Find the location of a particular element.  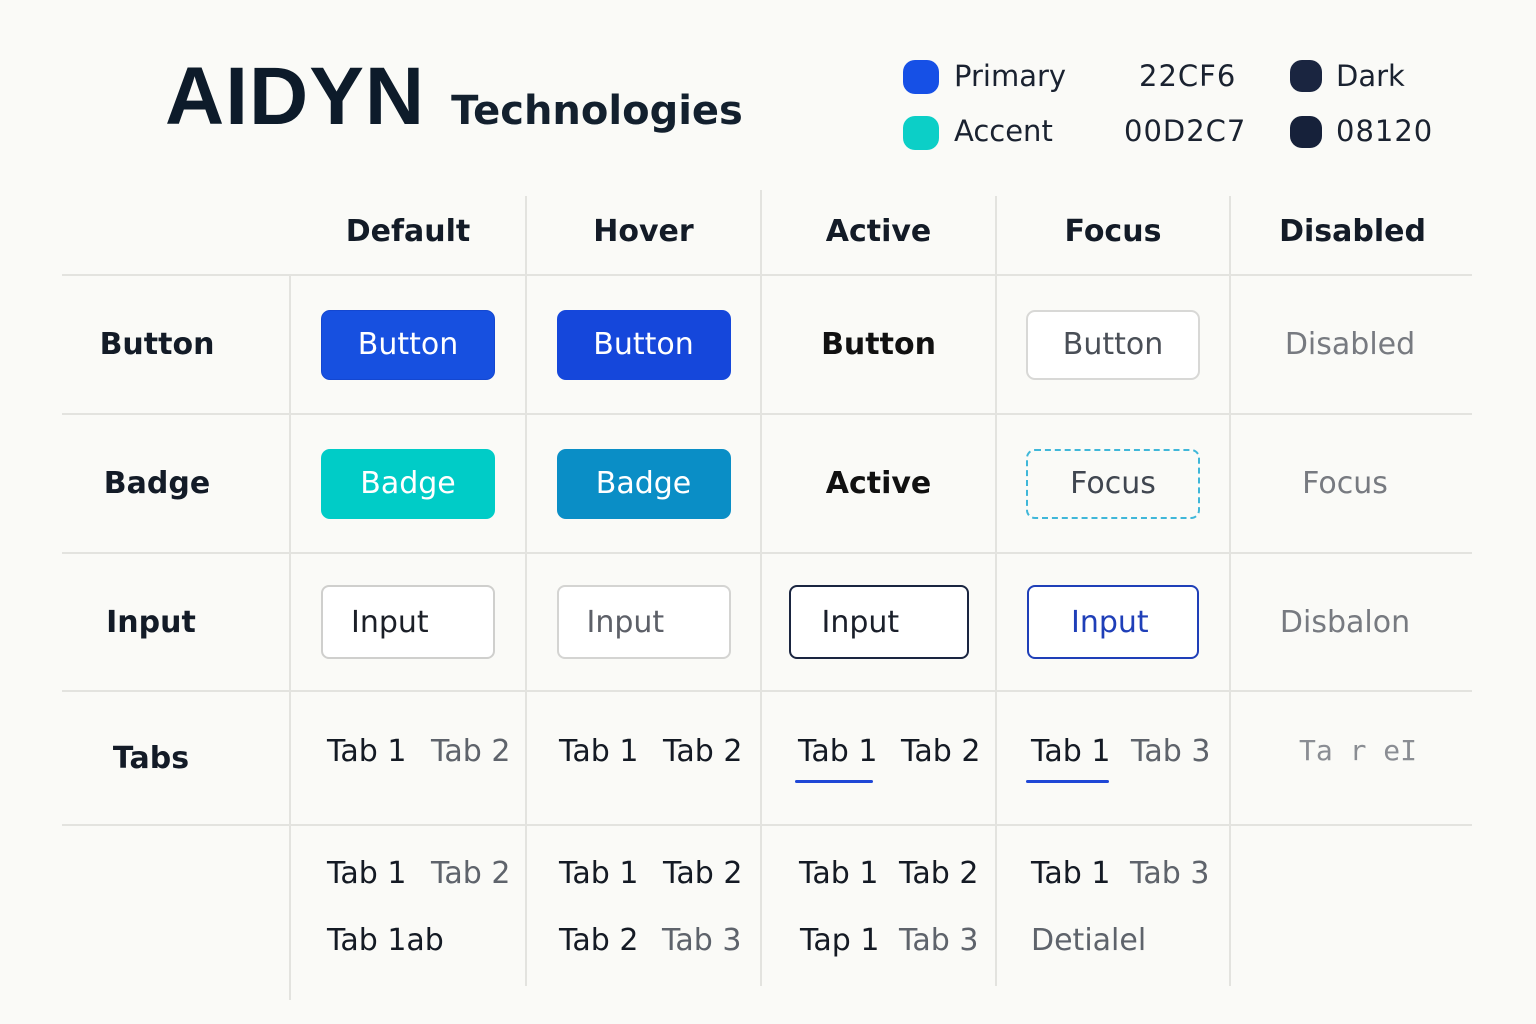

input-disabled: Disbalon is located at coordinates (1345, 622).